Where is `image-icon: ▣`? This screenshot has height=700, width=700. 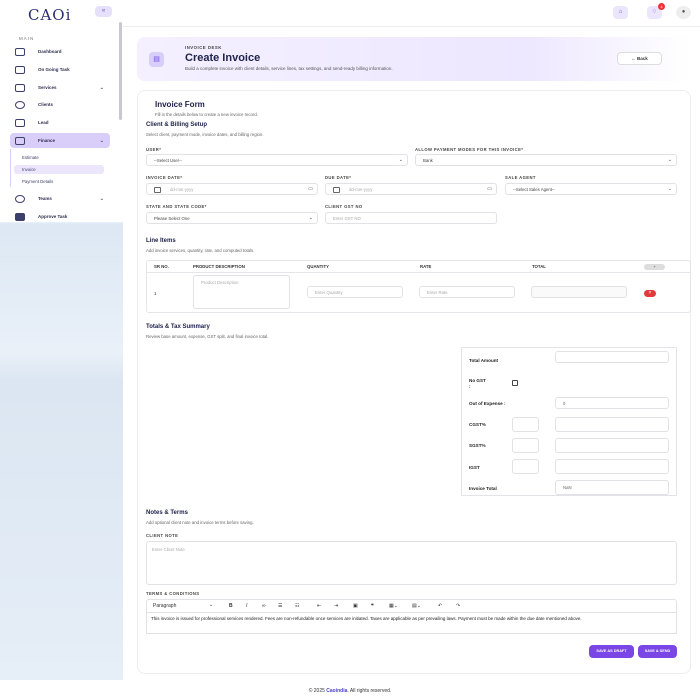 image-icon: ▣ is located at coordinates (355, 606).